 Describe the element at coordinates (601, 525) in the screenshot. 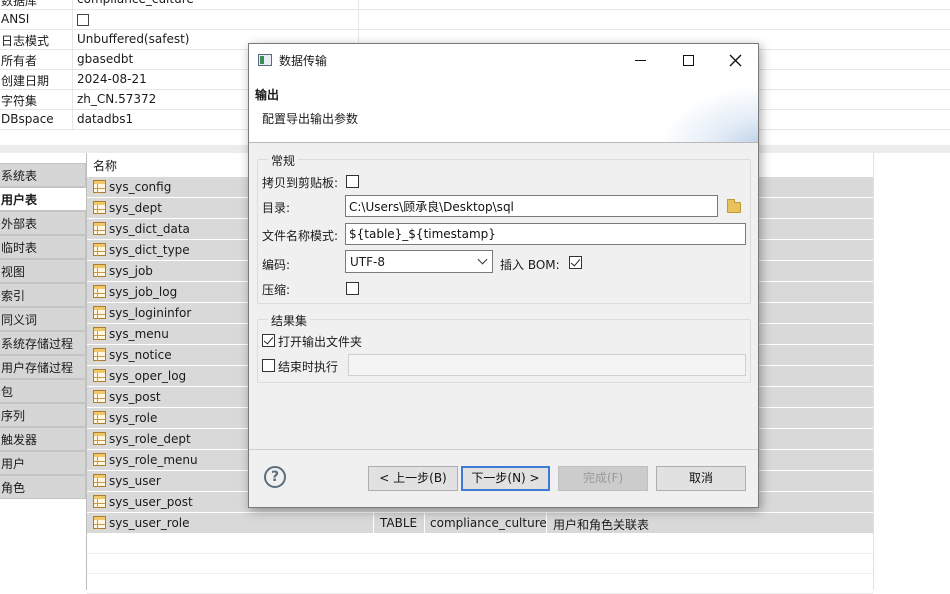

I see `table-comment: 用户和角色关联表` at that location.